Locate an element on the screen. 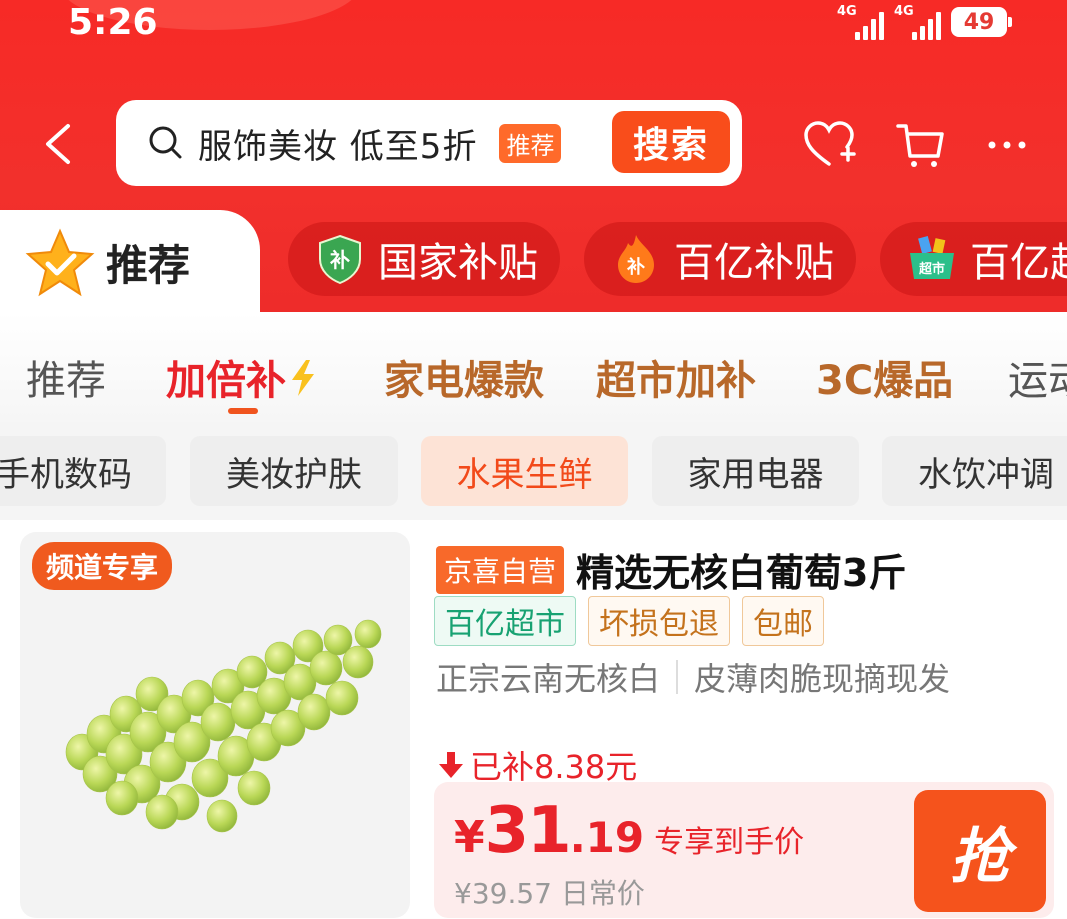 Image resolution: width=1067 pixels, height=919 pixels. desc-divider is located at coordinates (677, 677).